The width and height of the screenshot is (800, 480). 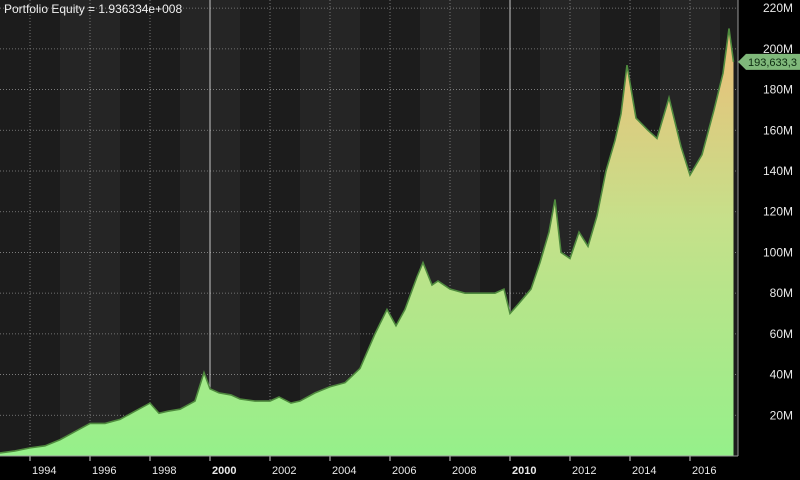 I want to click on y-tick-label: 120M, so click(x=778, y=212).